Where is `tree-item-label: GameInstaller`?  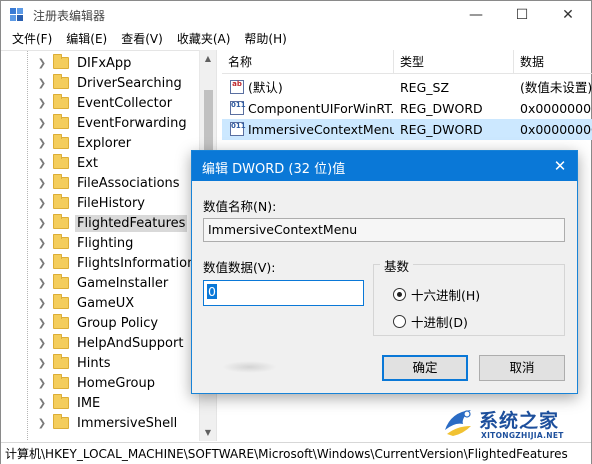 tree-item-label: GameInstaller is located at coordinates (123, 283).